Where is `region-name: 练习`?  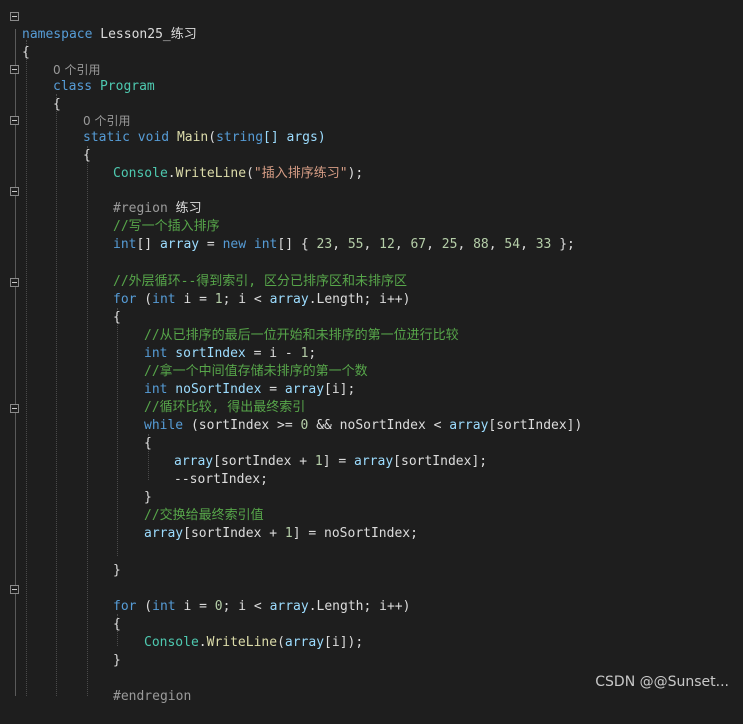
region-name: 练习 is located at coordinates (184, 208).